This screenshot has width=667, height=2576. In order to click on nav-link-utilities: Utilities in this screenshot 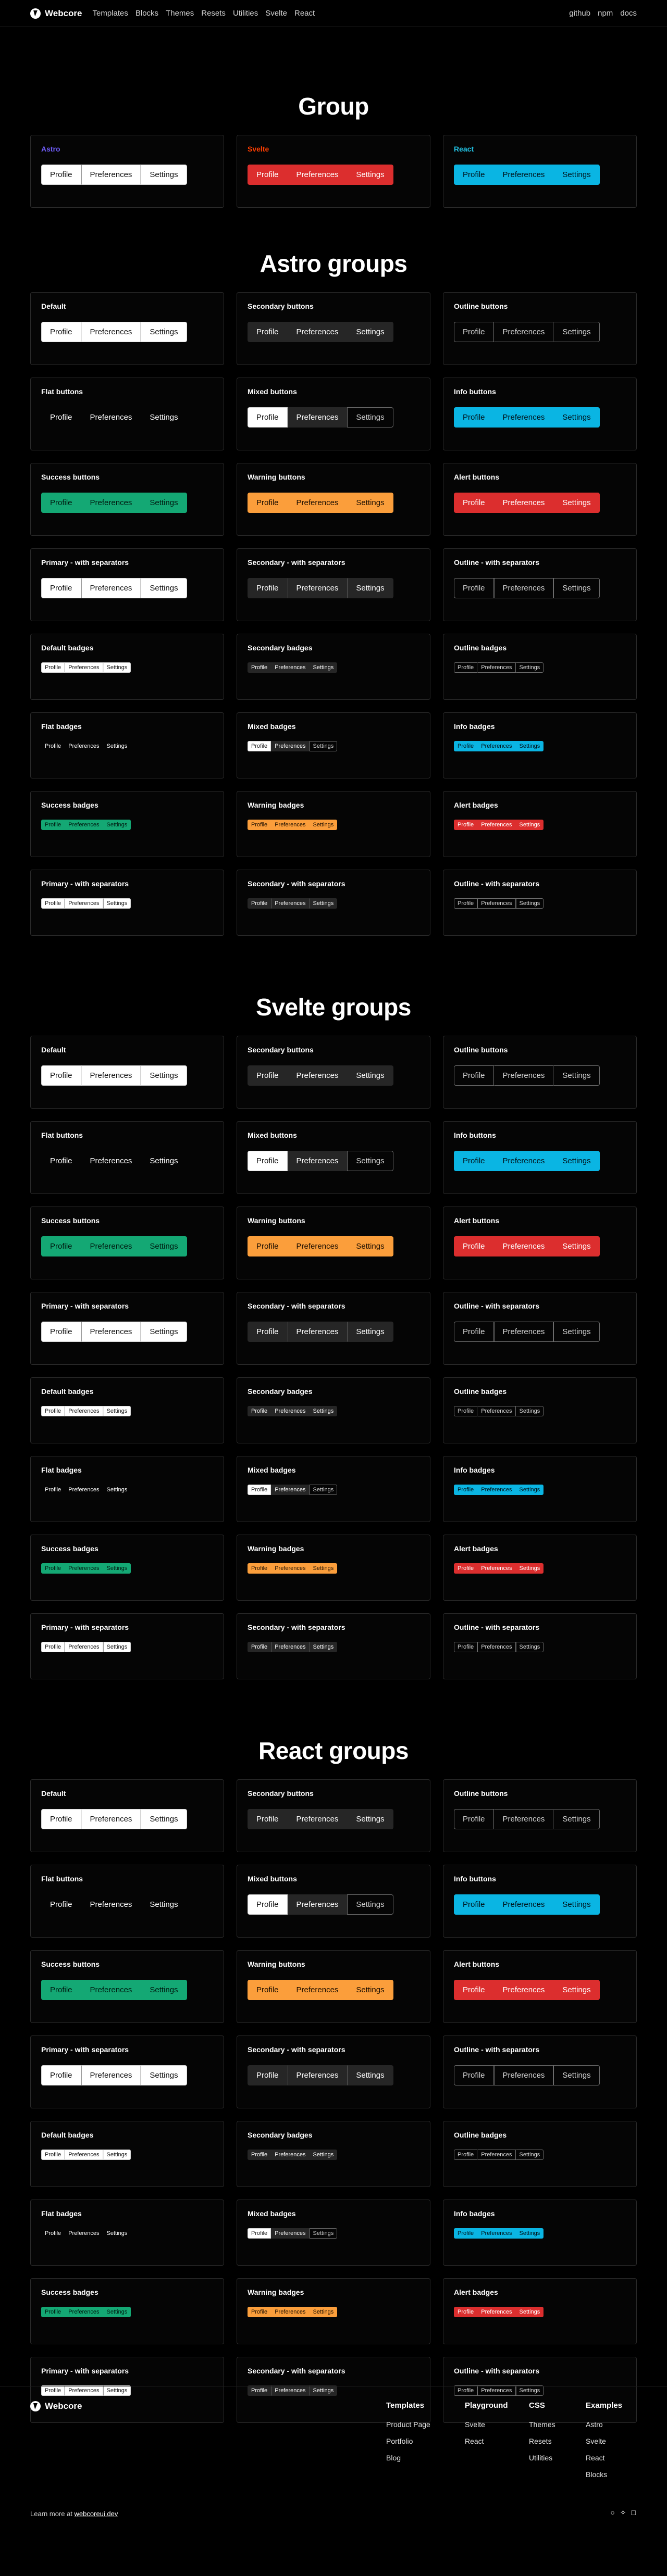, I will do `click(246, 14)`.